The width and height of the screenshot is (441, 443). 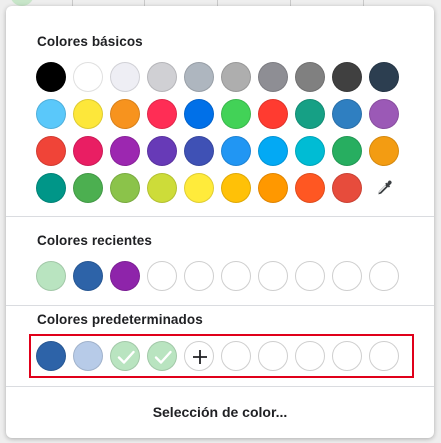 What do you see at coordinates (221, 356) in the screenshot?
I see `default-colors-highlight` at bounding box center [221, 356].